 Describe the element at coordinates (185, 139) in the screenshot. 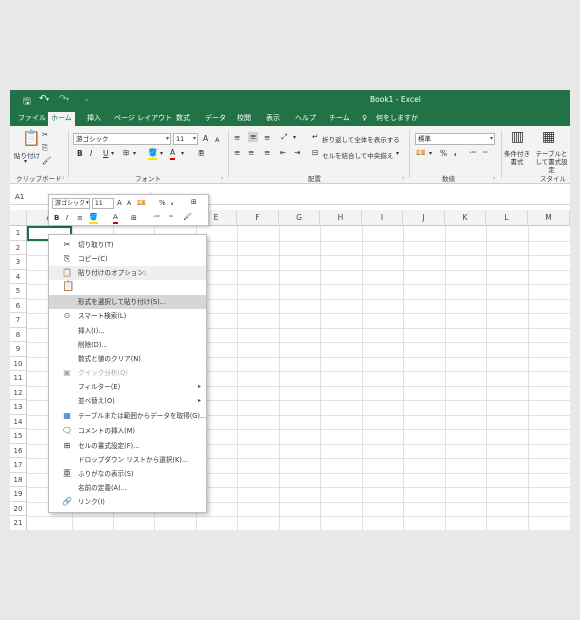

I see `font-size-combo: 11 ▾` at that location.